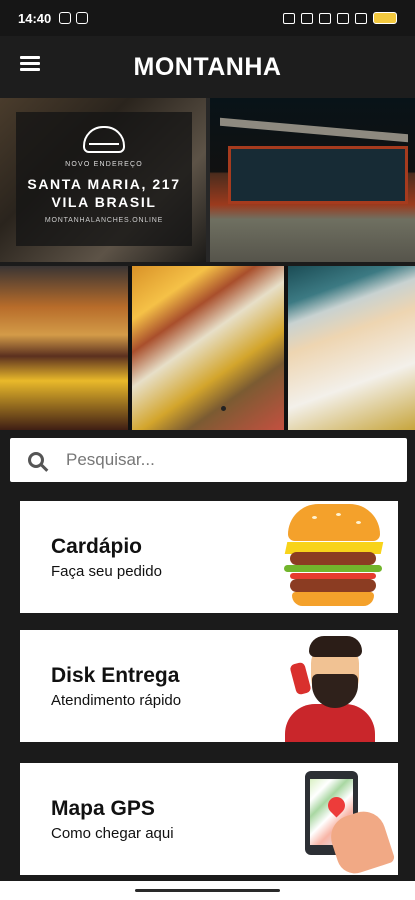 The width and height of the screenshot is (415, 900). Describe the element at coordinates (104, 184) in the screenshot. I see `address-line-1: SANTA MARIA, 217` at that location.